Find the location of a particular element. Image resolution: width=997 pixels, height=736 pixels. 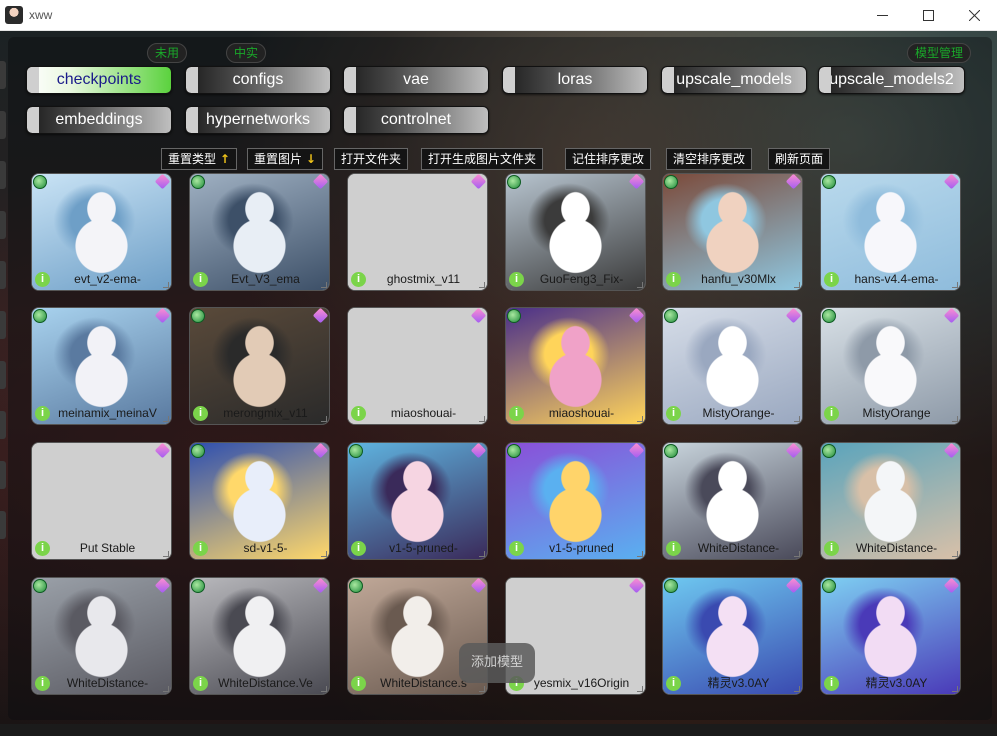

model-card: i MistyOrange- is located at coordinates (732, 366).